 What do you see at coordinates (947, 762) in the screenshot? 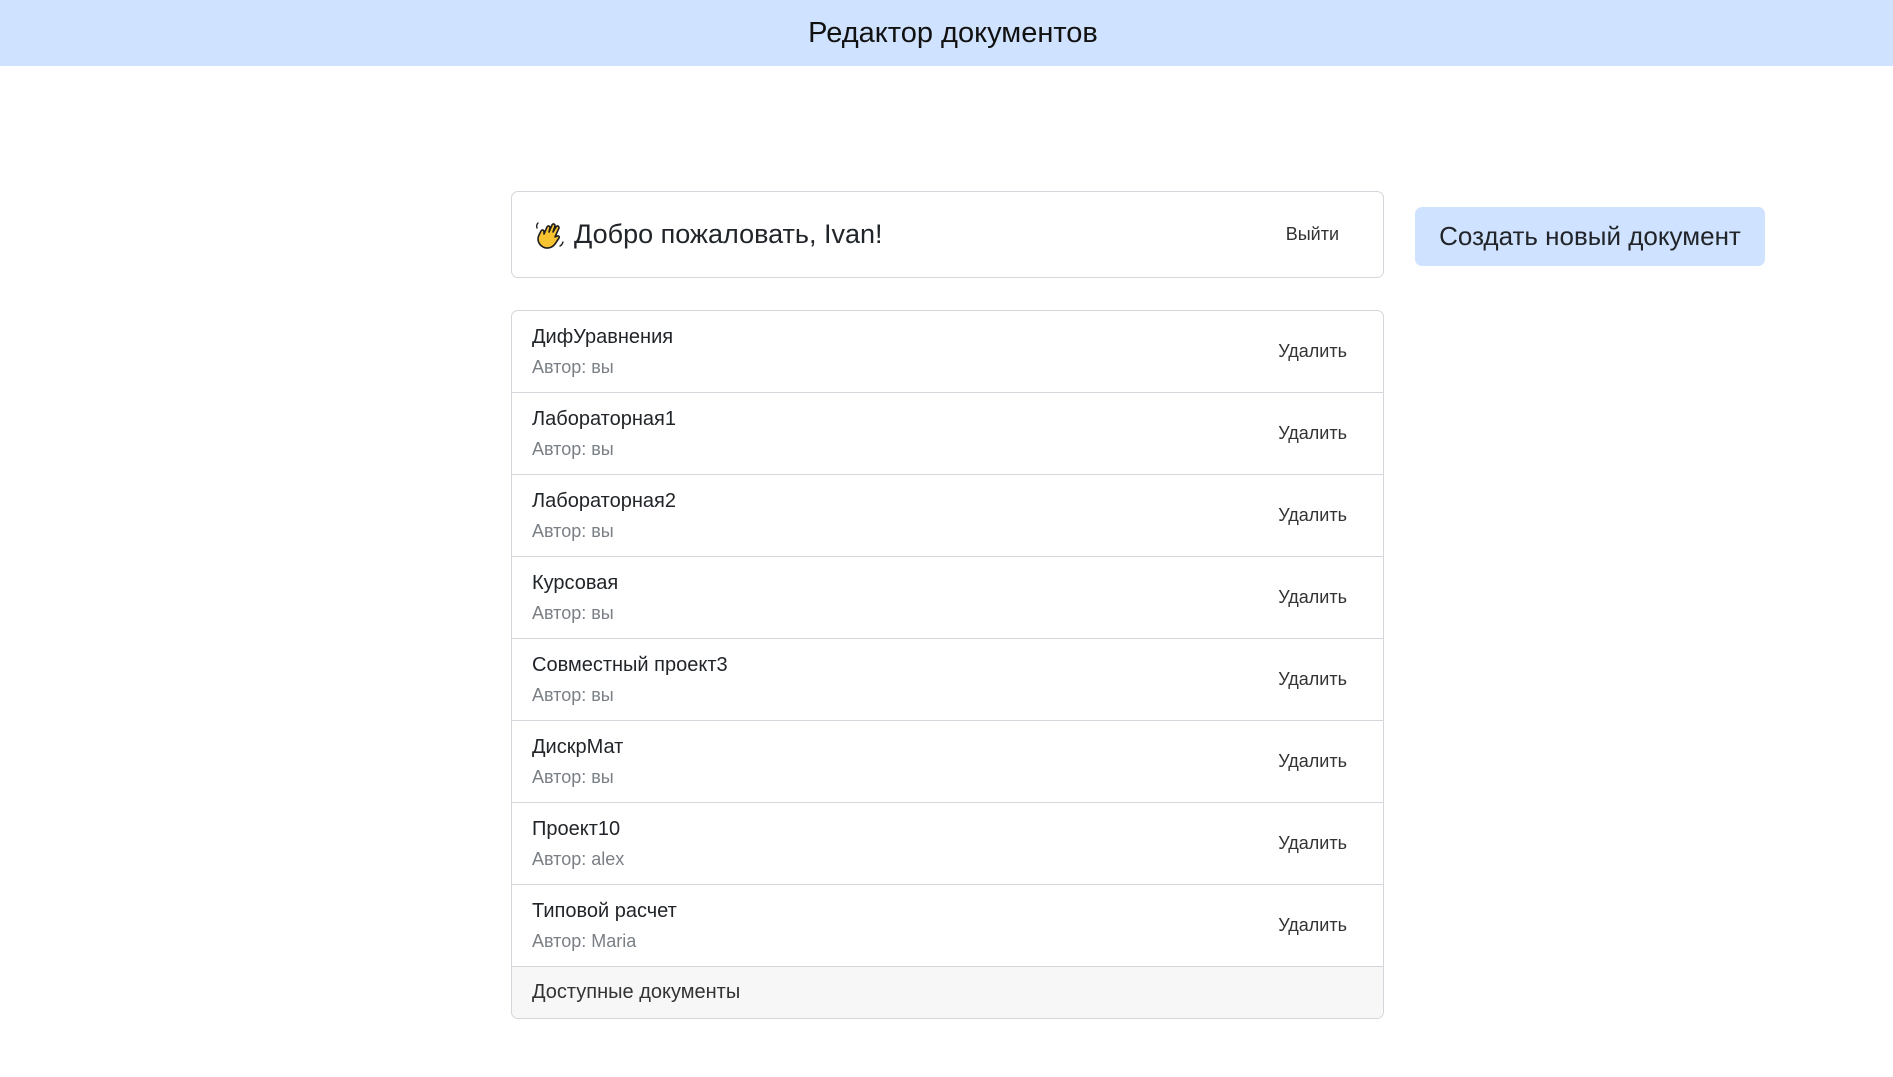
I see `document-list-item: ДискрМат Автор: вы Удалить` at bounding box center [947, 762].